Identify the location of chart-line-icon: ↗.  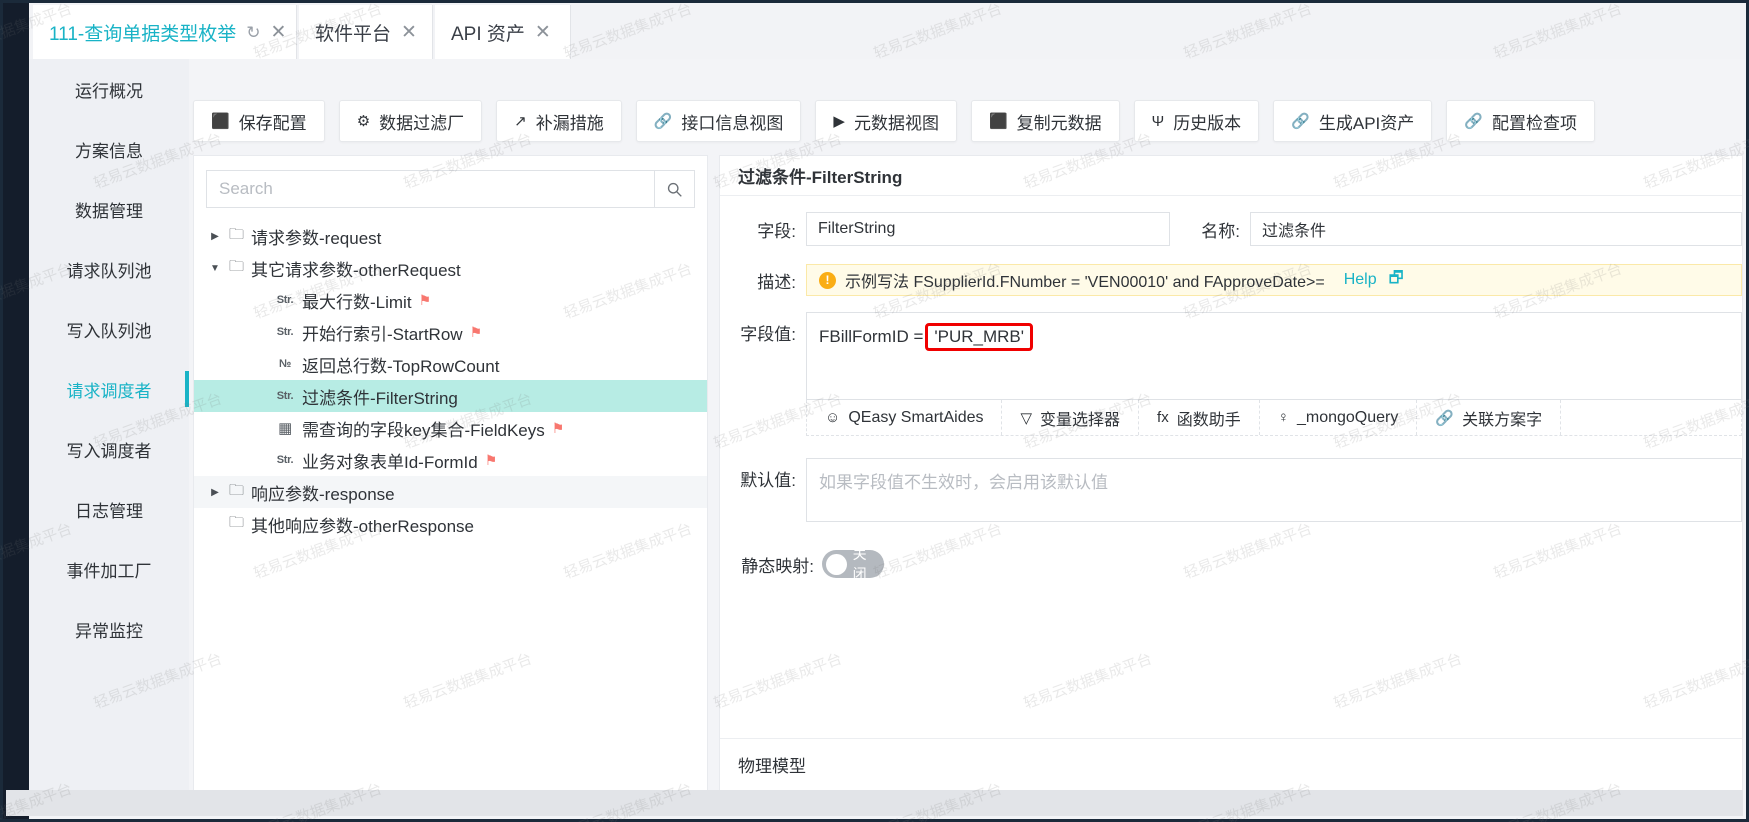
(520, 121).